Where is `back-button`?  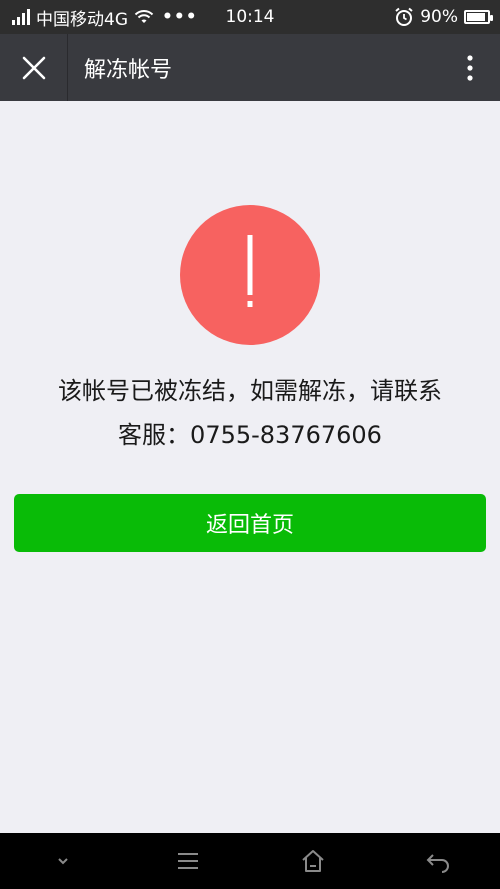
back-button is located at coordinates (438, 861).